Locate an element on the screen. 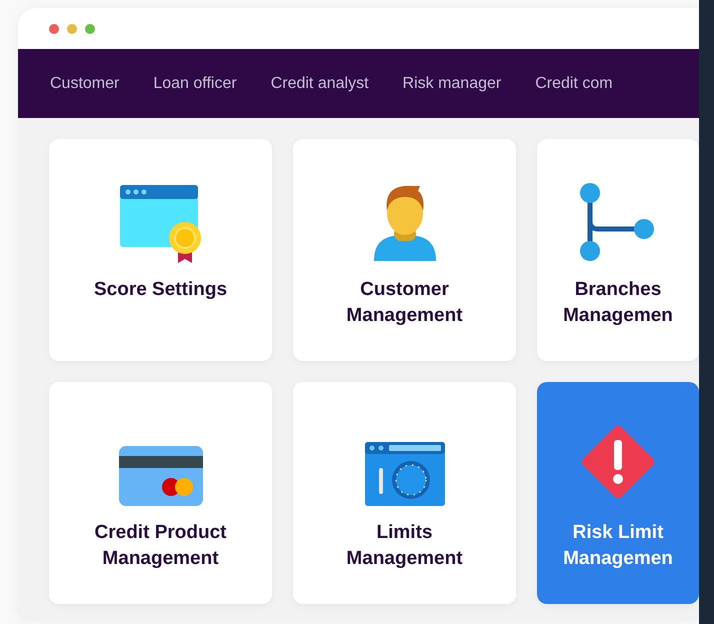  module-card: Limits Management is located at coordinates (404, 493).